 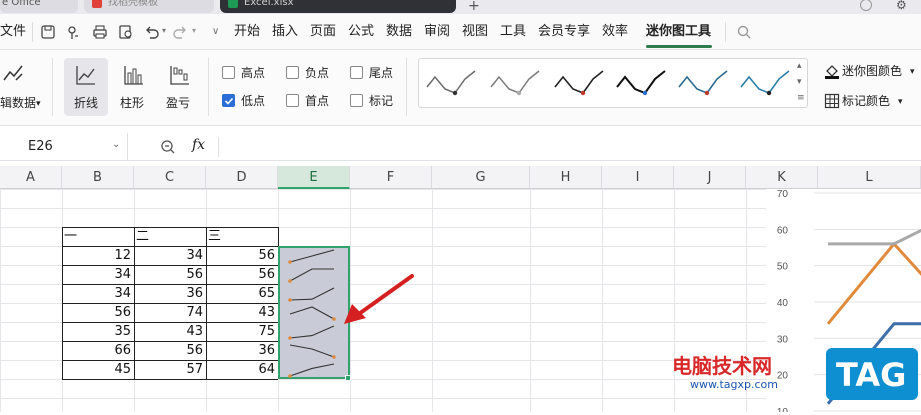 What do you see at coordinates (31, 177) in the screenshot?
I see `col-header-a: A` at bounding box center [31, 177].